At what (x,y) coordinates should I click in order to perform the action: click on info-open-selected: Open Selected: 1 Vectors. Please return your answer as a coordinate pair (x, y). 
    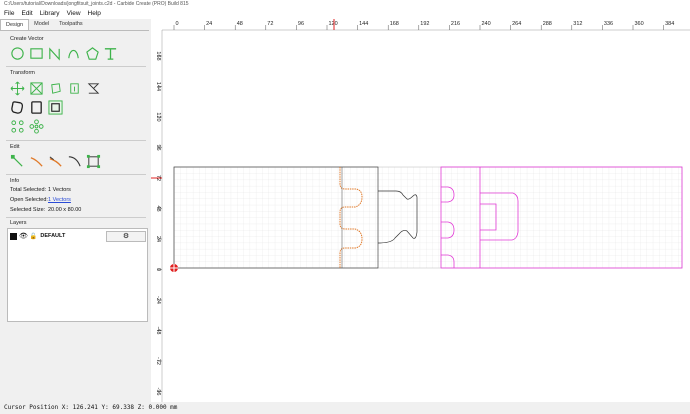
    Looking at the image, I should click on (40, 200).